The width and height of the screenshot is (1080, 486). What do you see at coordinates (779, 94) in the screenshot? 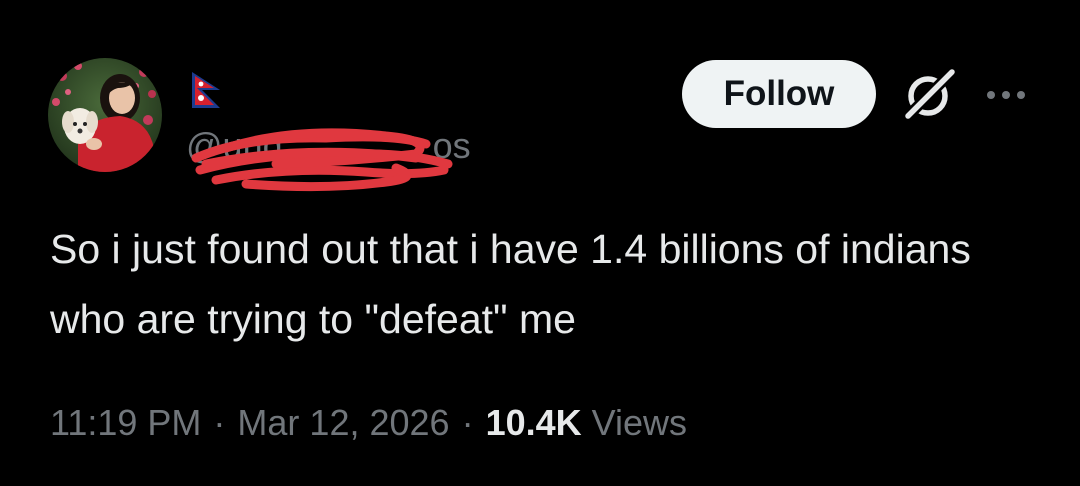
I see `follow-button: Follow` at bounding box center [779, 94].